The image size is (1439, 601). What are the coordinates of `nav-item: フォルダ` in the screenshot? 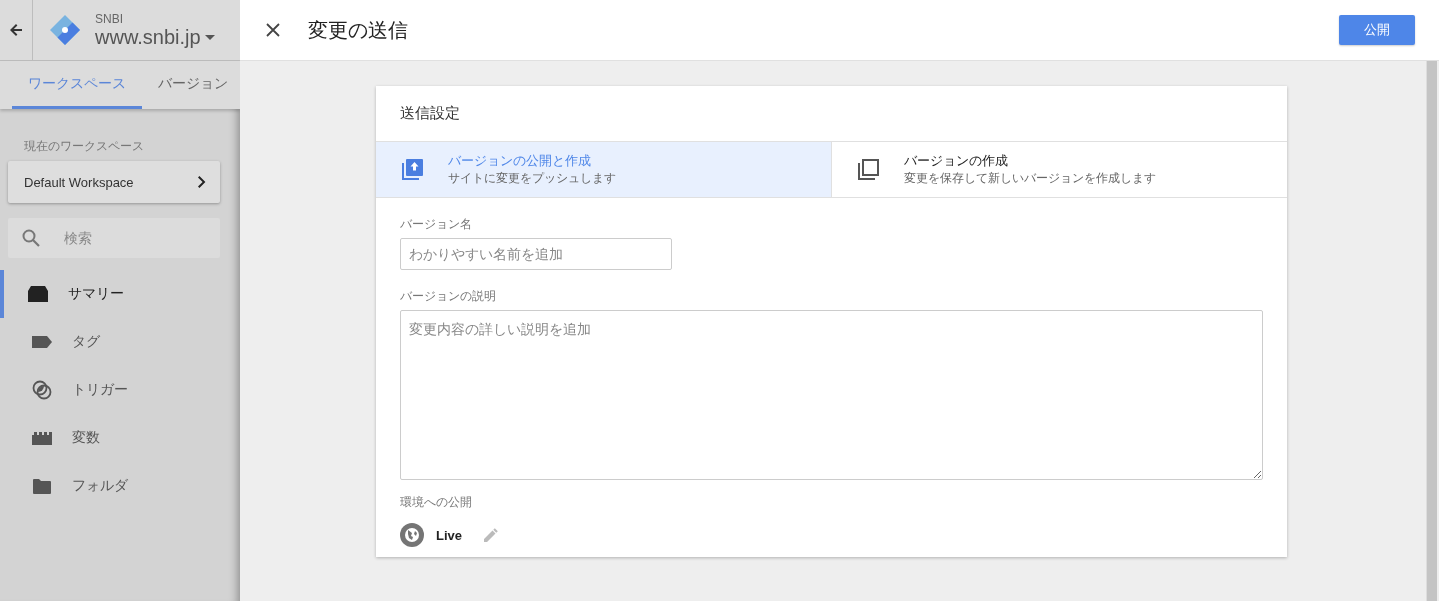 It's located at (120, 486).